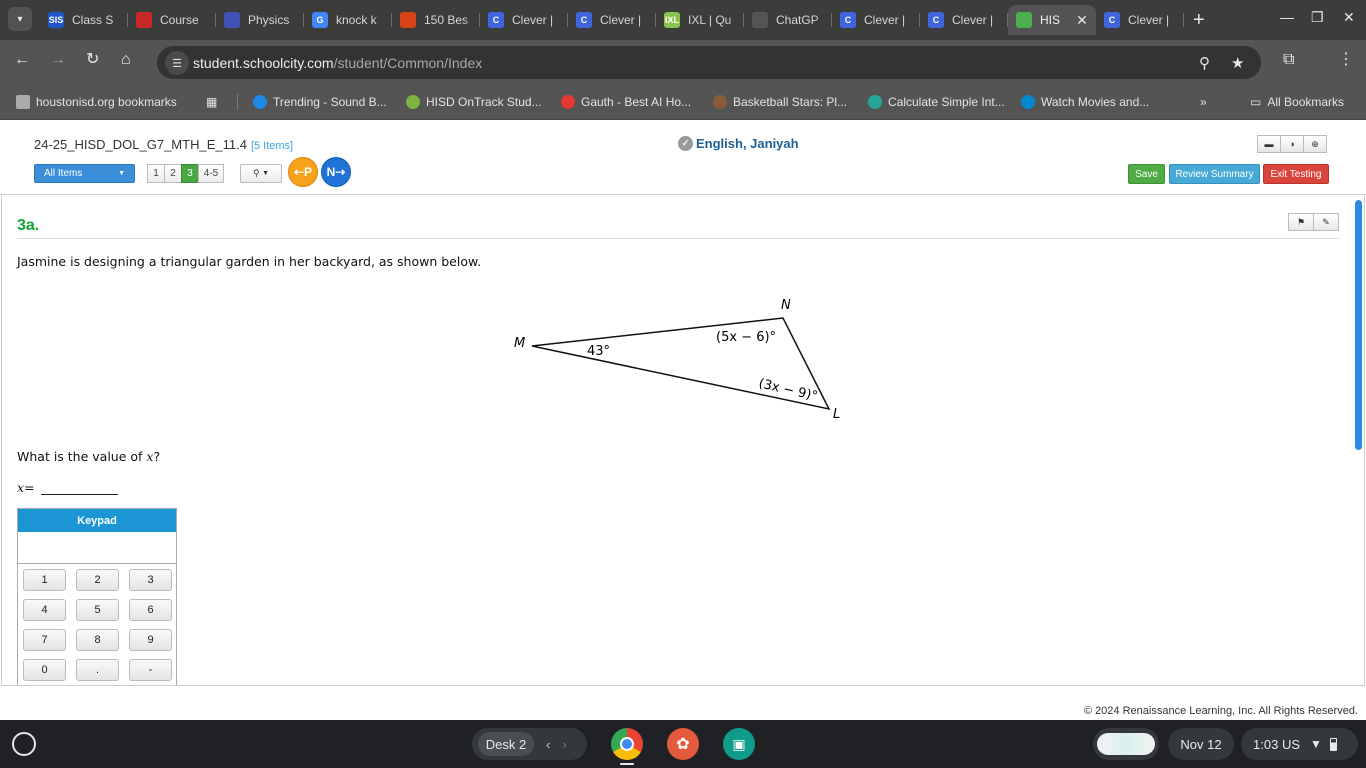 The width and height of the screenshot is (1366, 768). Describe the element at coordinates (190, 173) in the screenshot. I see `page-button-3: 3` at that location.